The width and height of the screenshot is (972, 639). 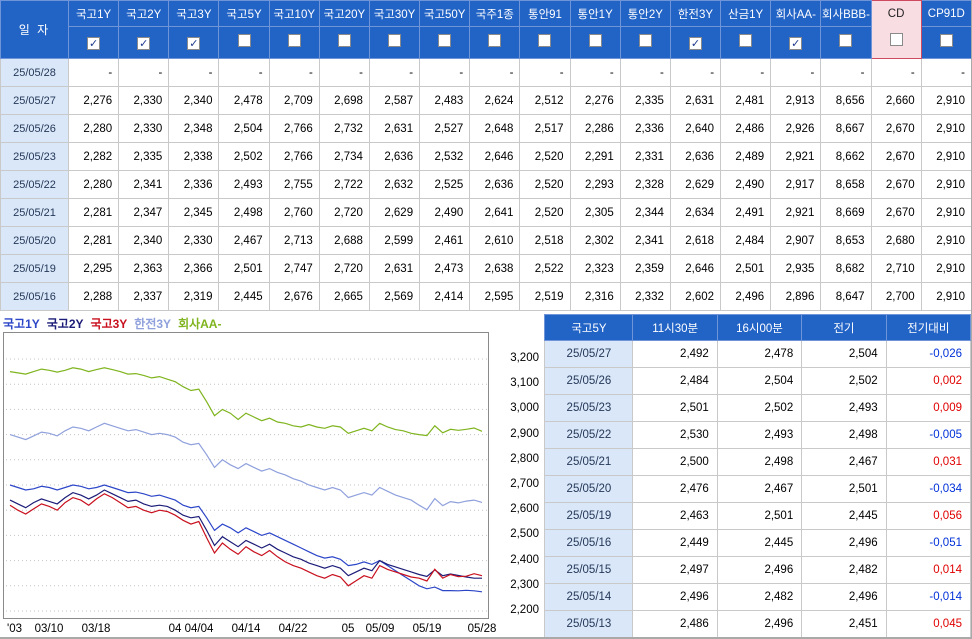 What do you see at coordinates (675, 489) in the screenshot?
I see `detail-value-cell: 2,476` at bounding box center [675, 489].